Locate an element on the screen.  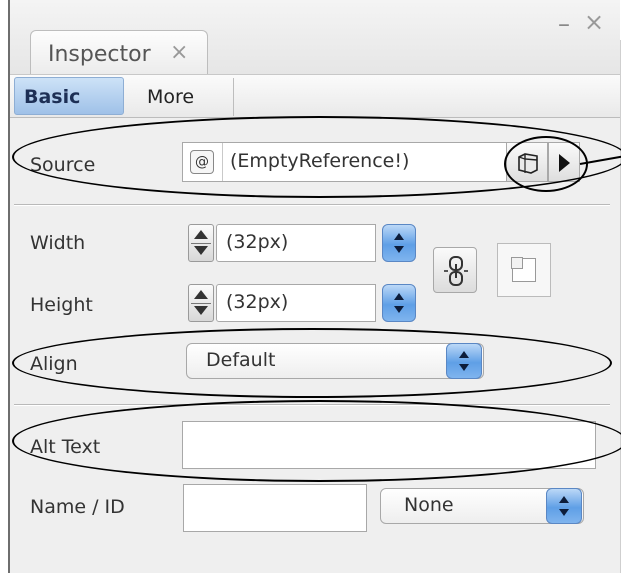
align-label: Align is located at coordinates (54, 364).